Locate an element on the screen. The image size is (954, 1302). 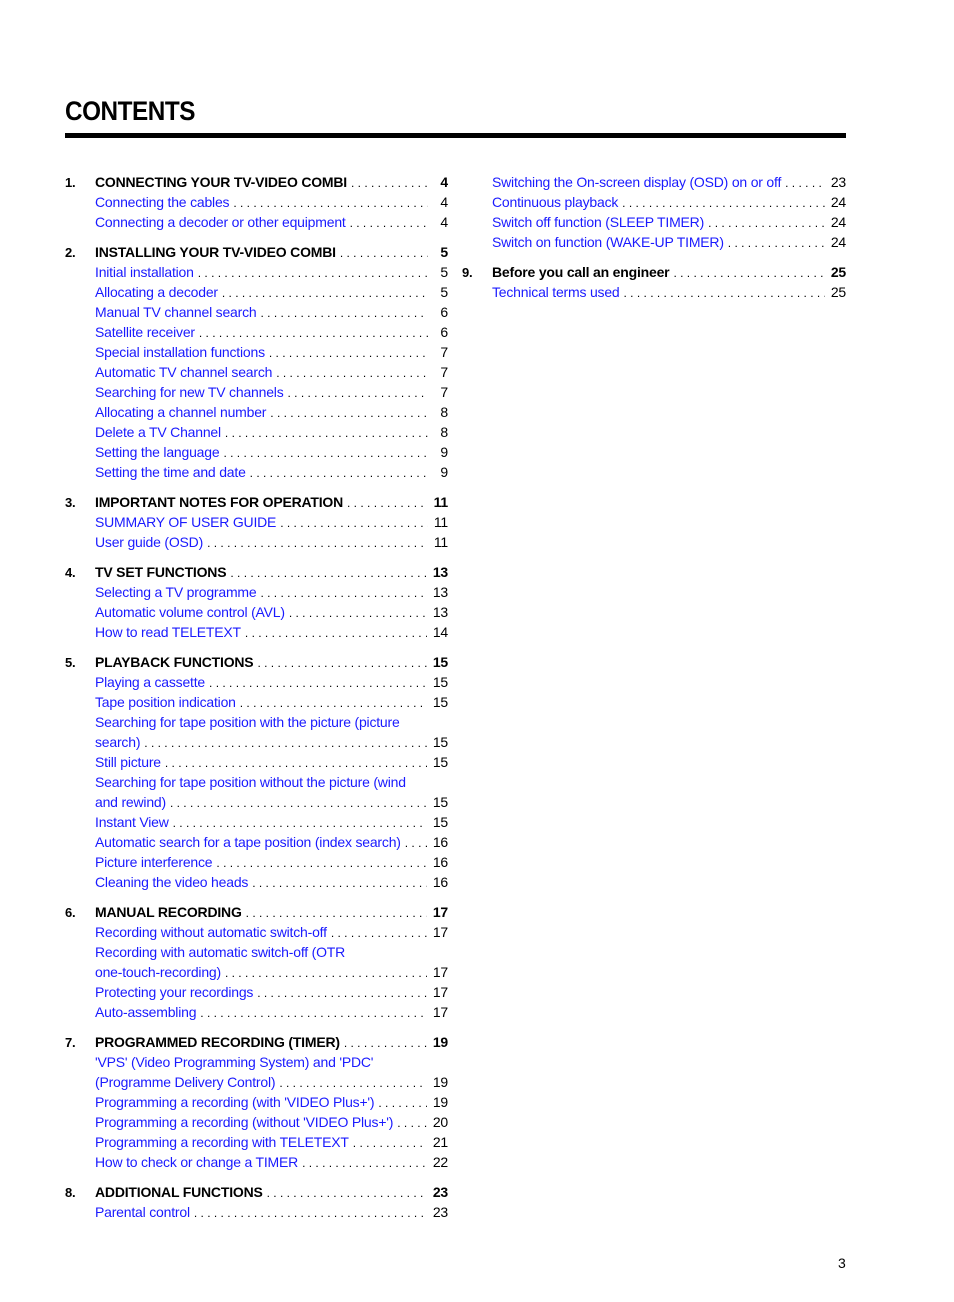
toc-entry: Connecting a decoder or other equipment 4 is located at coordinates (256, 222).